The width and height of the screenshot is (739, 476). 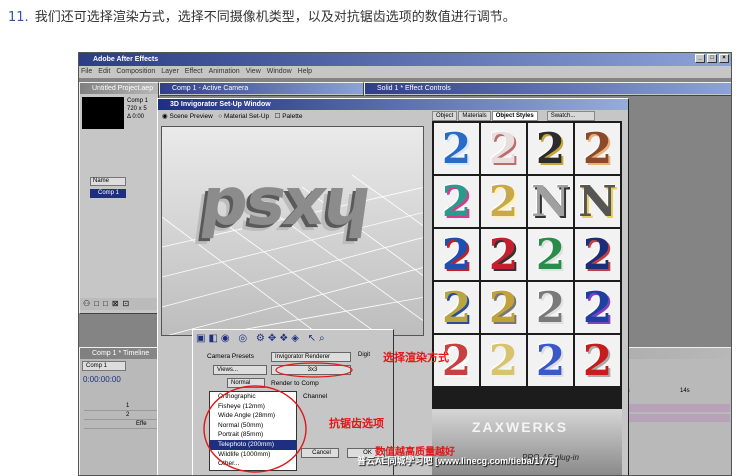 I want to click on palette-checkbox: ☐ Palette, so click(x=289, y=116).